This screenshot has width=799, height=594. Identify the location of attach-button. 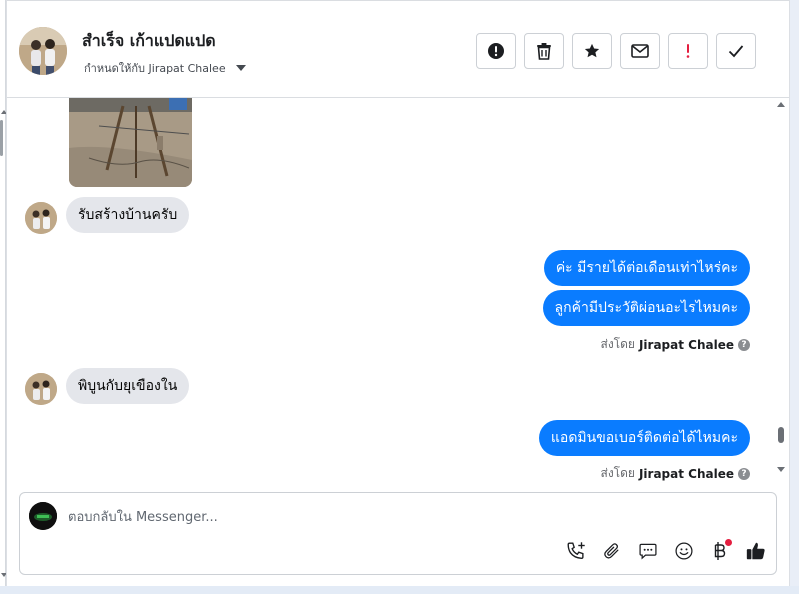
(612, 551).